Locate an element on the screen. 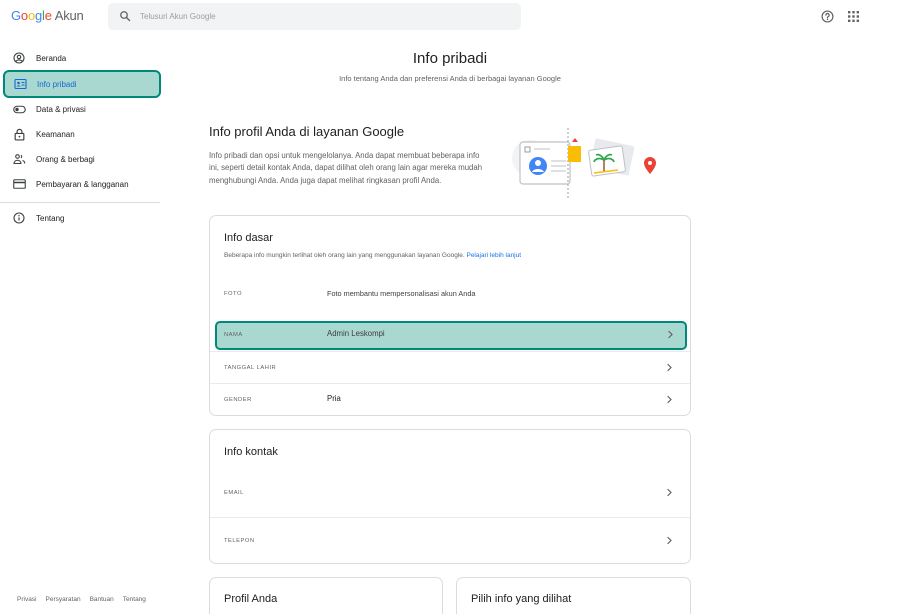 The height and width of the screenshot is (614, 900). profile-card-title: Profil Anda is located at coordinates (251, 599).